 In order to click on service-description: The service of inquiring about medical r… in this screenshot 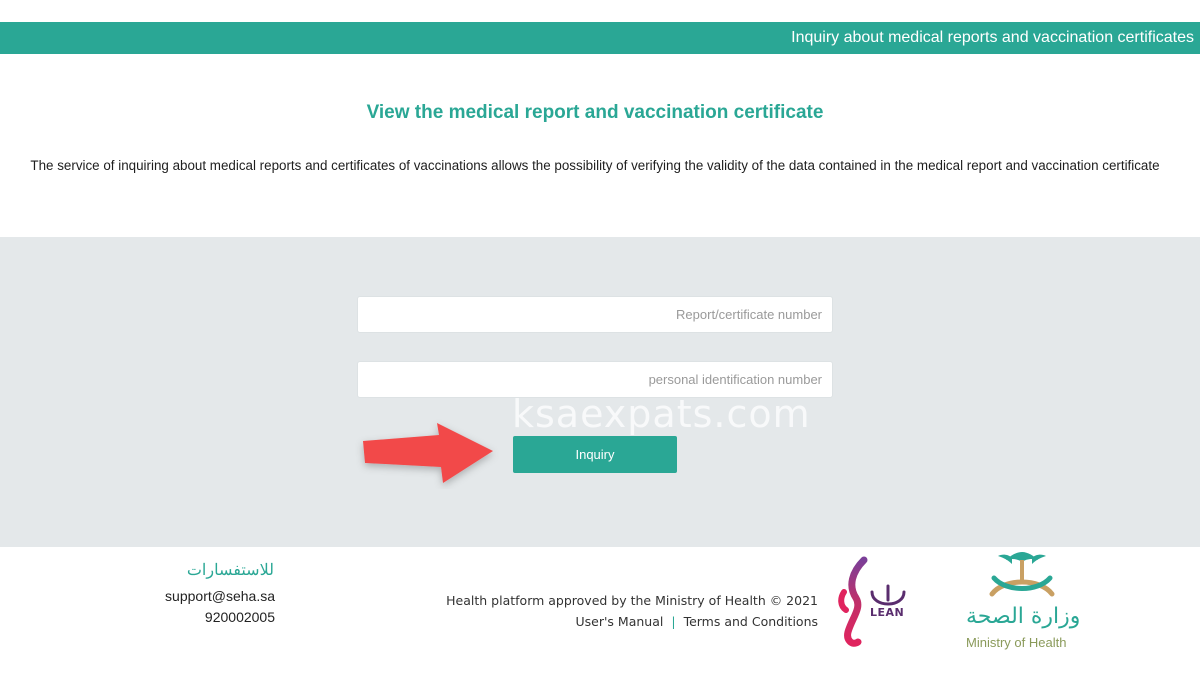, I will do `click(595, 165)`.